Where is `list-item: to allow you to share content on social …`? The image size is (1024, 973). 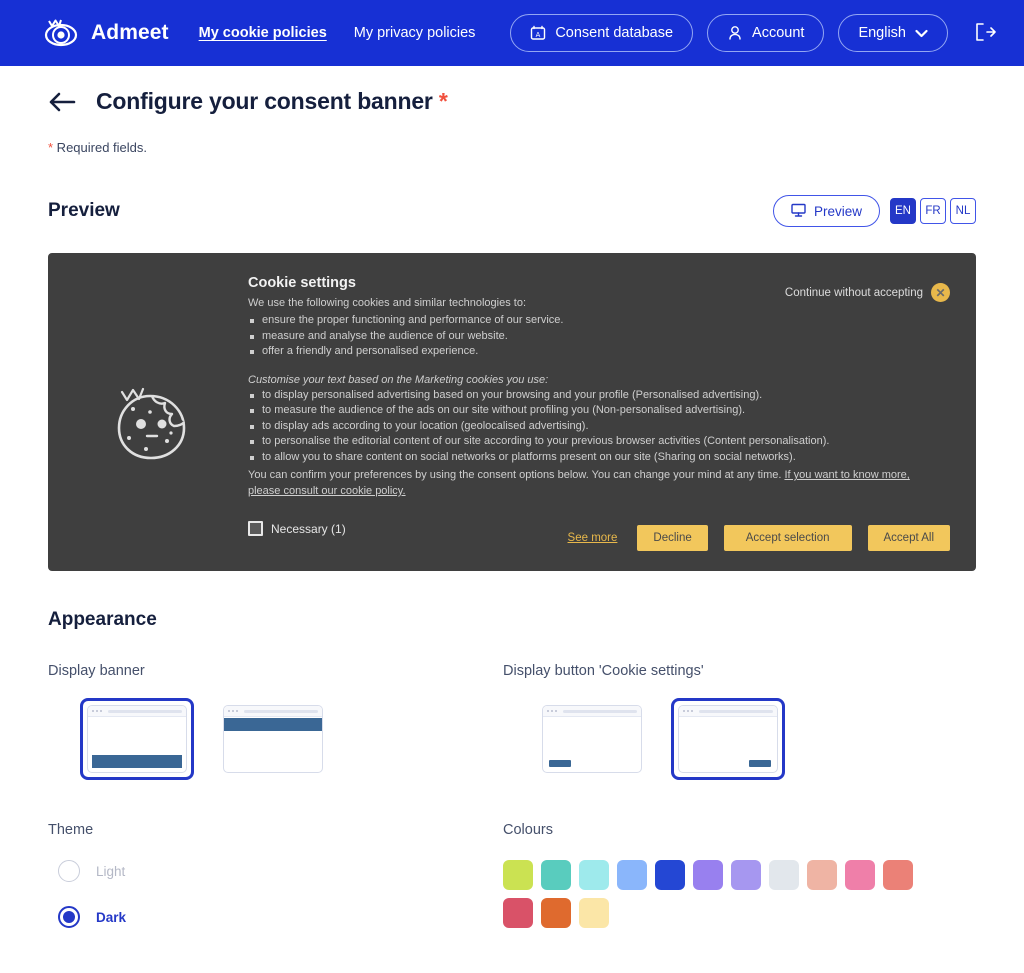 list-item: to allow you to share content on social … is located at coordinates (596, 458).